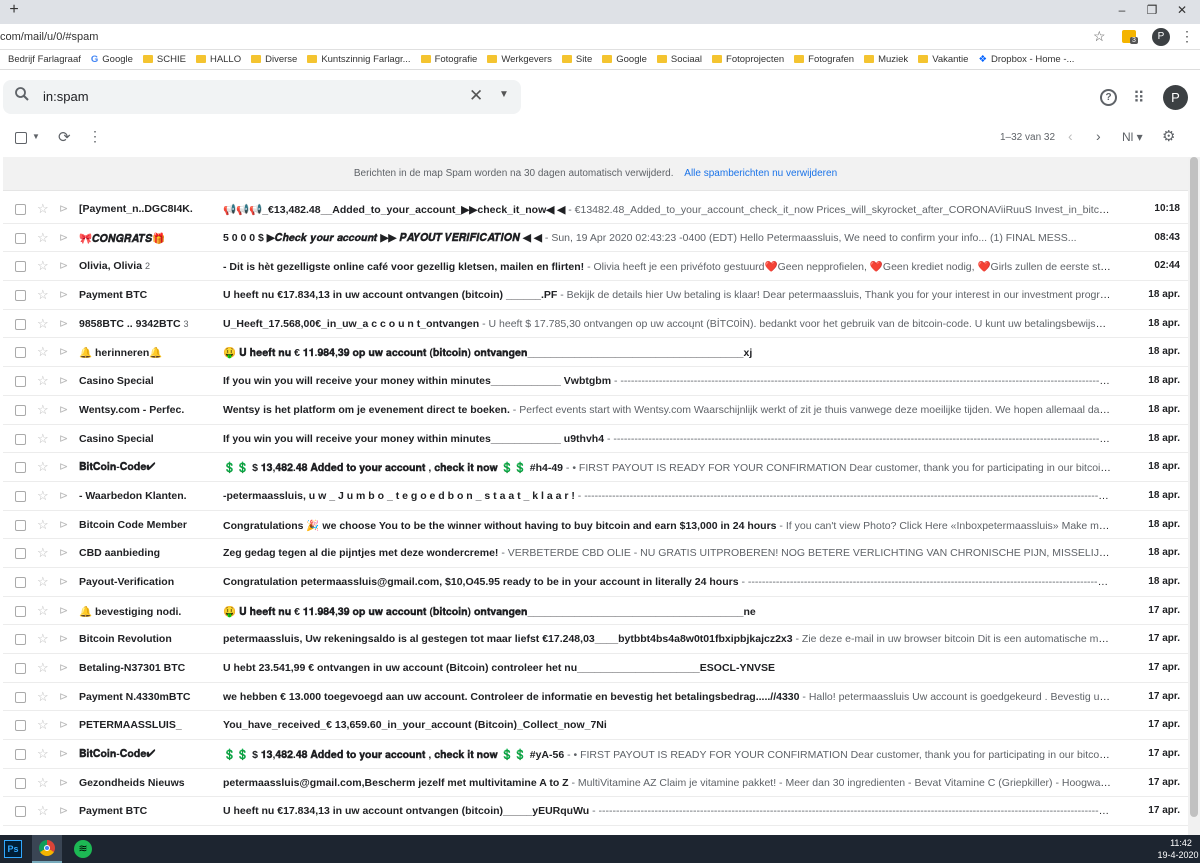 This screenshot has width=1200, height=863. What do you see at coordinates (64, 137) in the screenshot?
I see `refresh-icon: ⟳` at bounding box center [64, 137].